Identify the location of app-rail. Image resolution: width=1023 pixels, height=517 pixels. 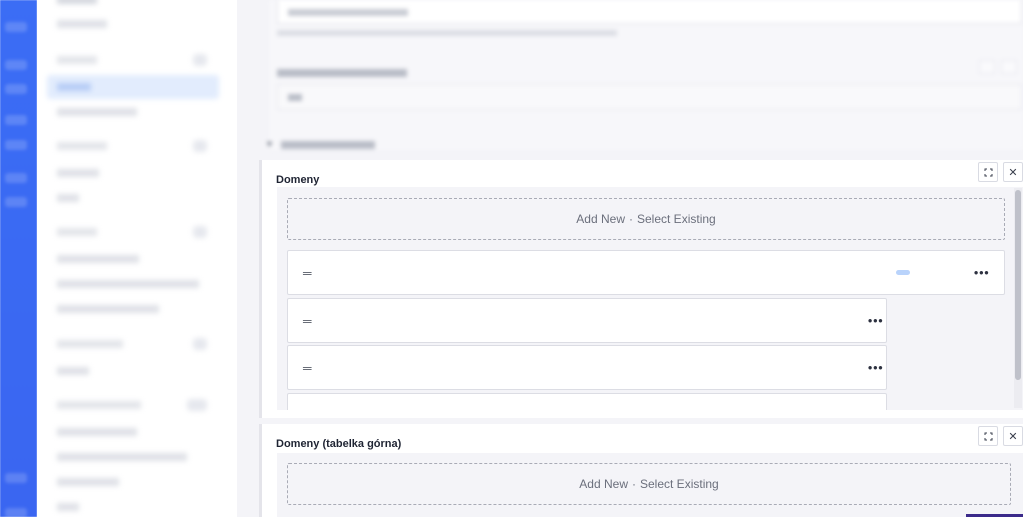
(18, 258).